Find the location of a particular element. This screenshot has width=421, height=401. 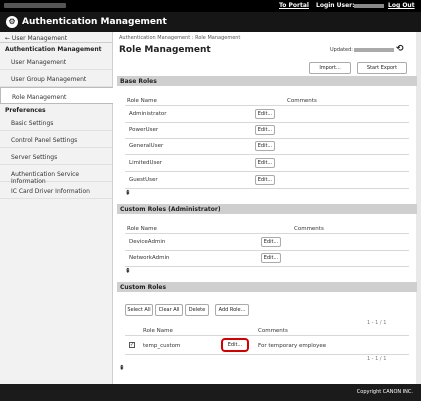

clear-all-button: Clear All is located at coordinates (169, 310).